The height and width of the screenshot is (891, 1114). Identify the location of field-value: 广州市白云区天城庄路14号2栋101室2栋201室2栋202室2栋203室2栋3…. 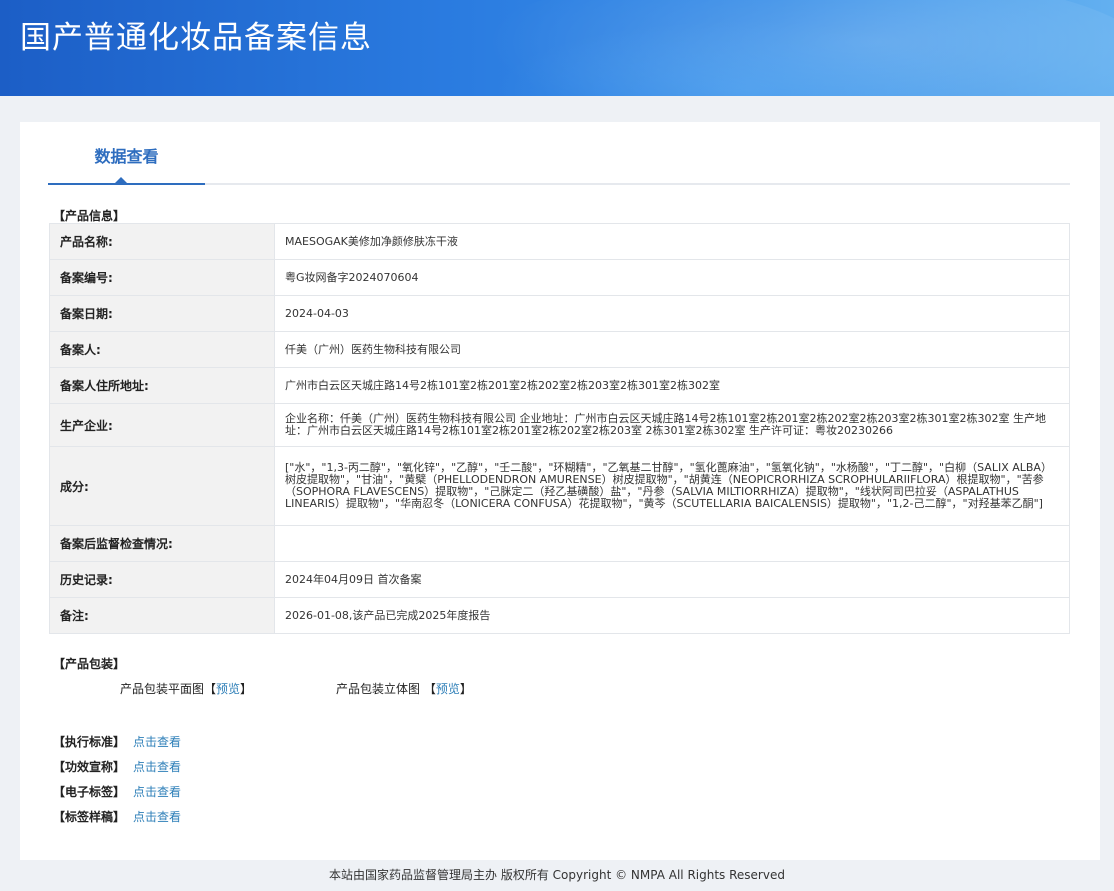
(672, 385).